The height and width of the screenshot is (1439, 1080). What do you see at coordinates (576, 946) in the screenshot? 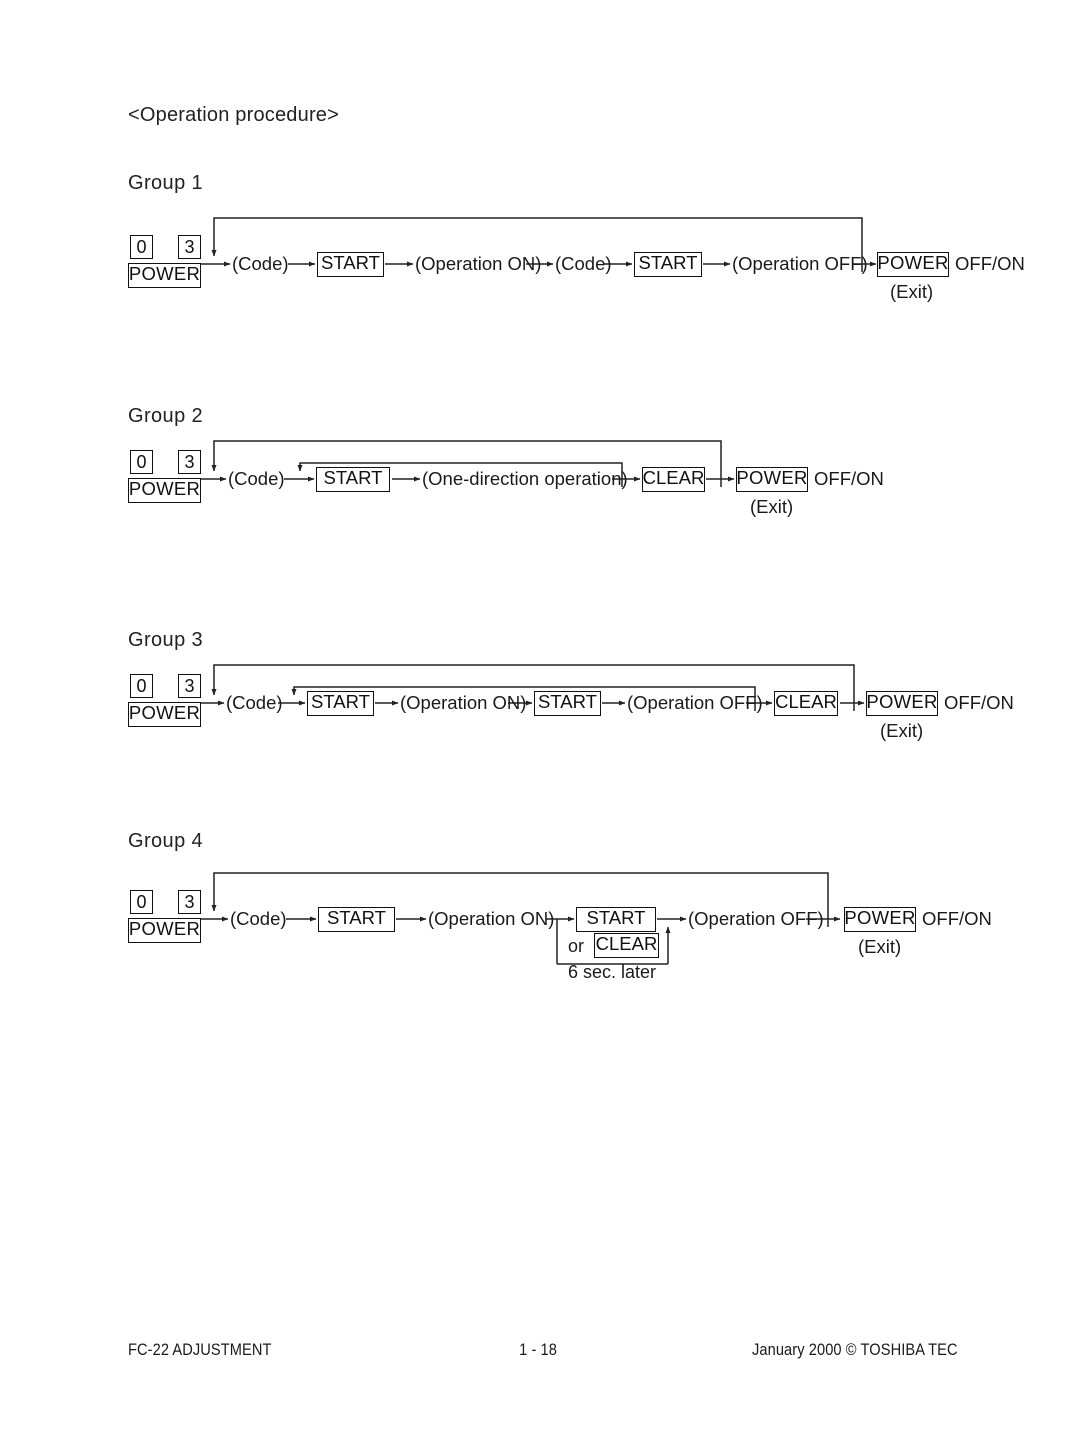
I see `branch-or-label: or` at bounding box center [576, 946].